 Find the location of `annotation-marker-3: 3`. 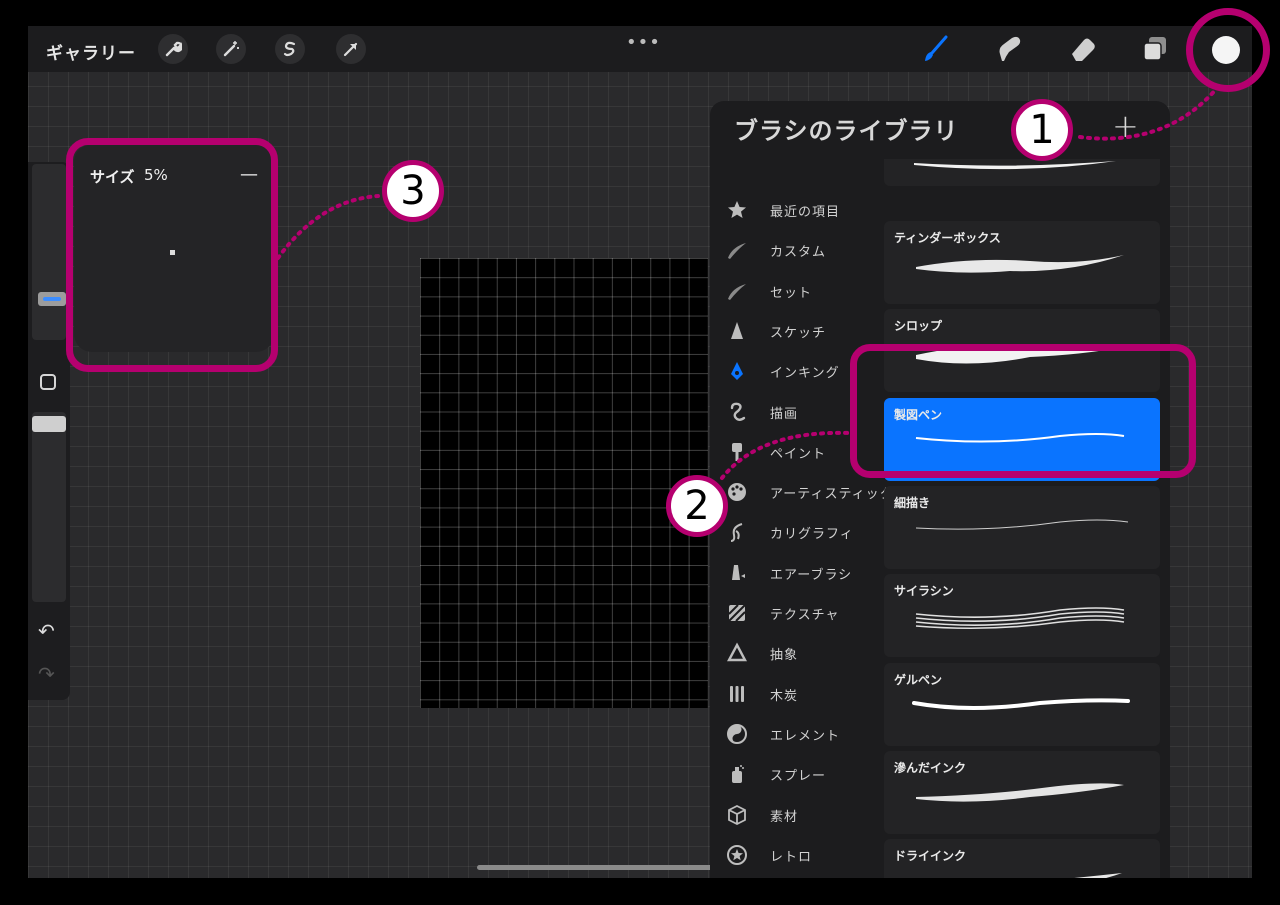

annotation-marker-3: 3 is located at coordinates (413, 191).